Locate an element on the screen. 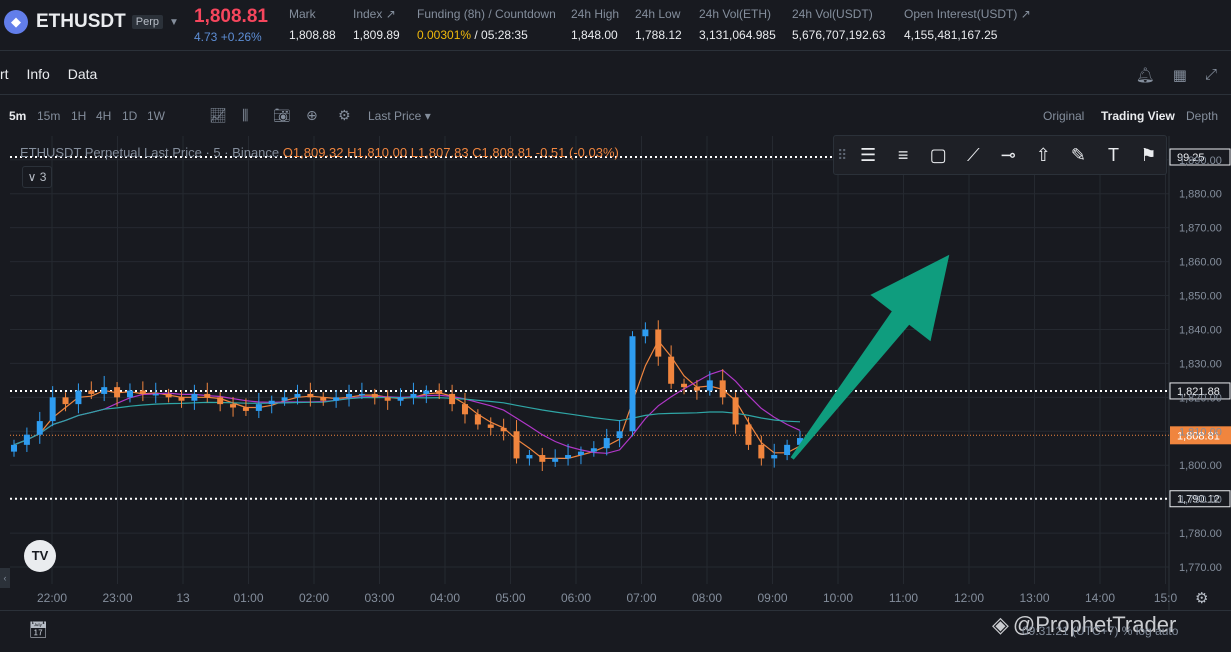  funding-rate: 0.00301% is located at coordinates (444, 35).